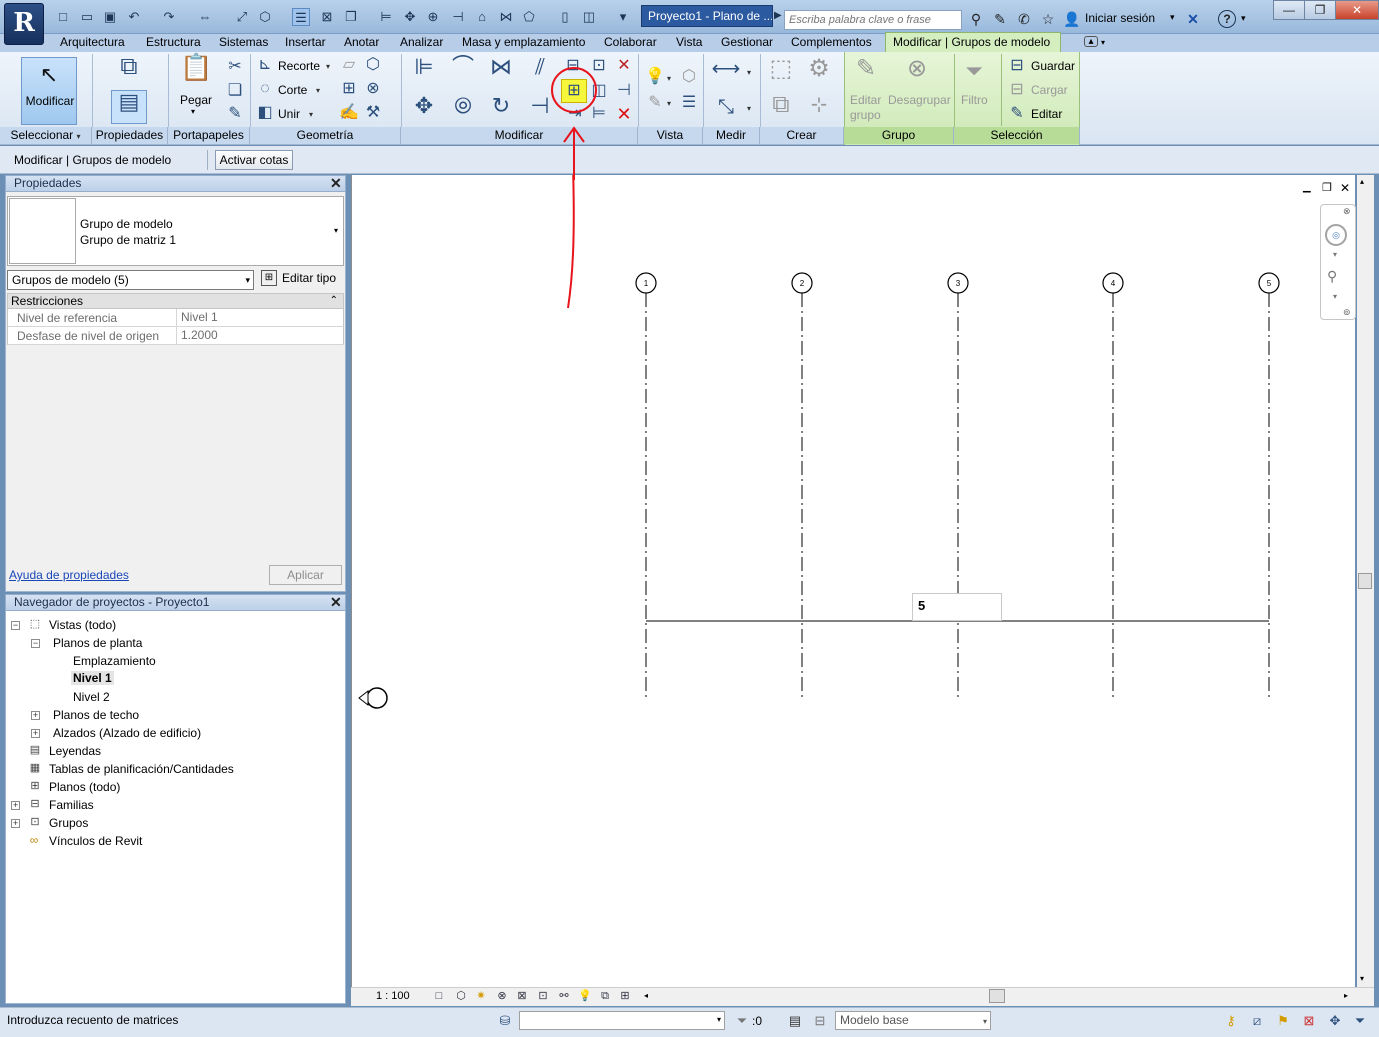 Image resolution: width=1379 pixels, height=1037 pixels. Describe the element at coordinates (173, 43) in the screenshot. I see `tab-estructura: Estructura` at that location.